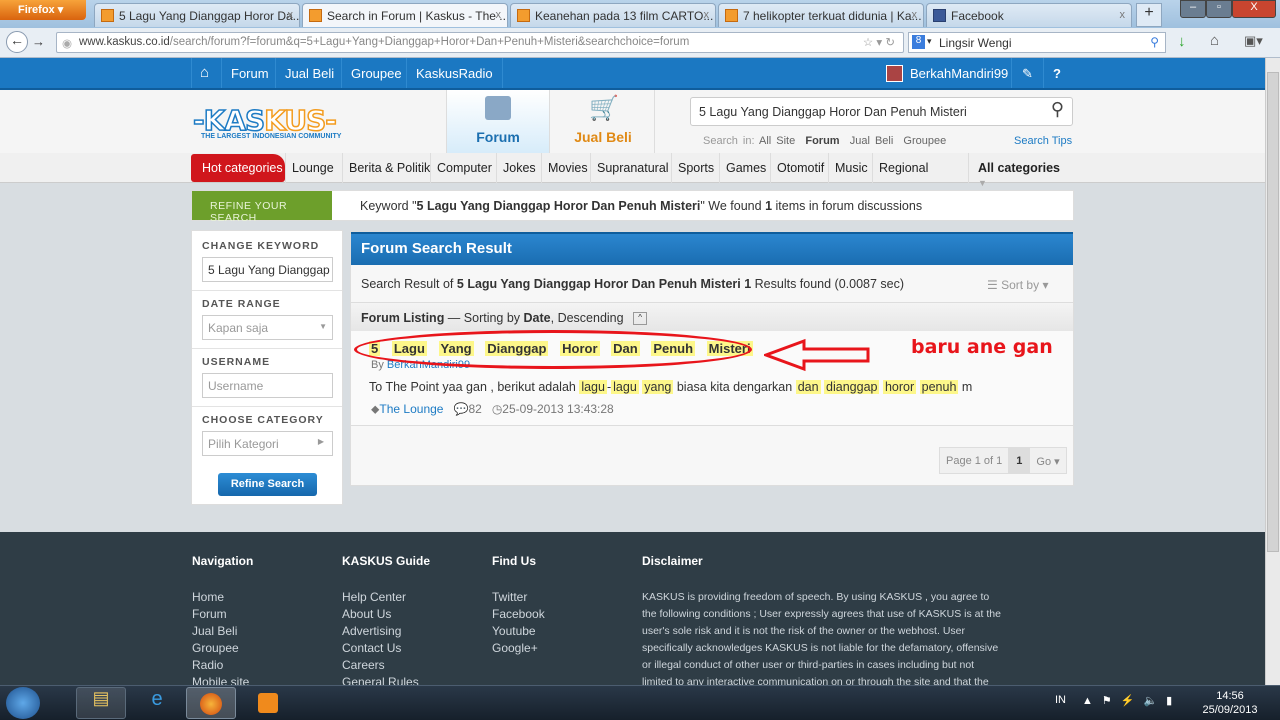  What do you see at coordinates (632, 168) in the screenshot?
I see `category-supranatural: Supranatural` at bounding box center [632, 168].